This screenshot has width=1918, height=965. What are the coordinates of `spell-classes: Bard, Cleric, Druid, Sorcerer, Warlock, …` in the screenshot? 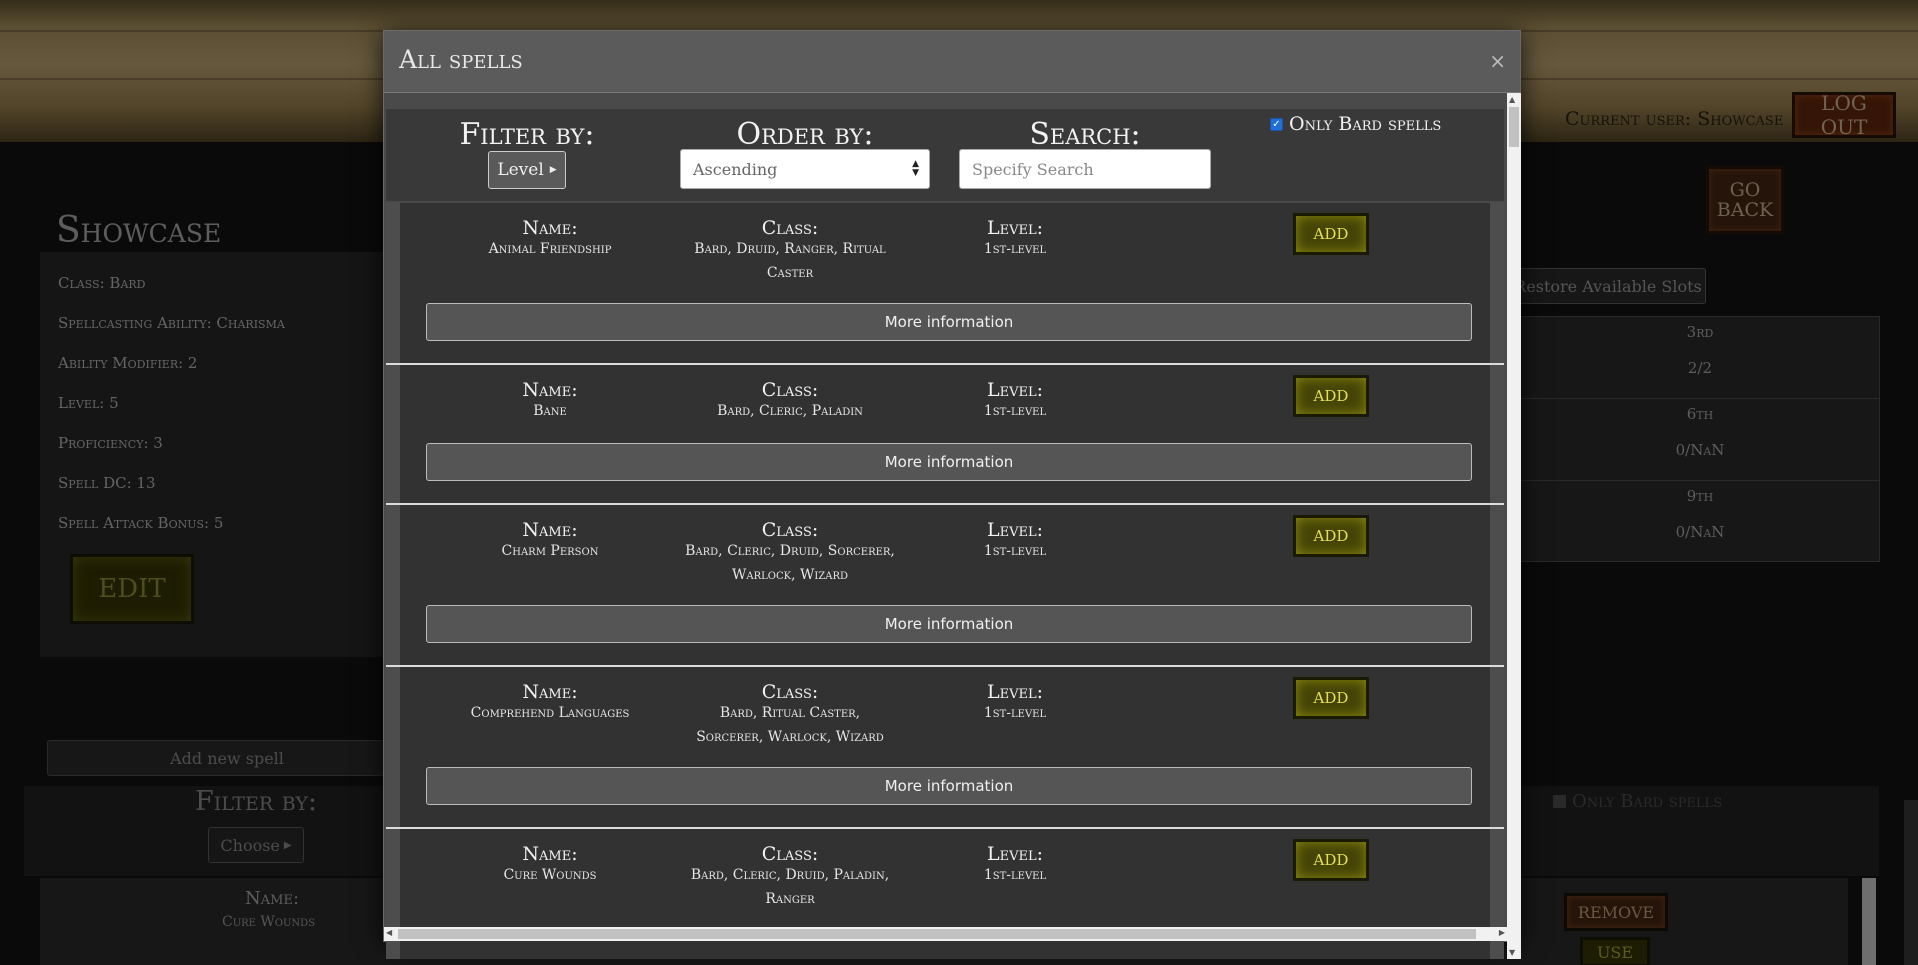 It's located at (790, 563).